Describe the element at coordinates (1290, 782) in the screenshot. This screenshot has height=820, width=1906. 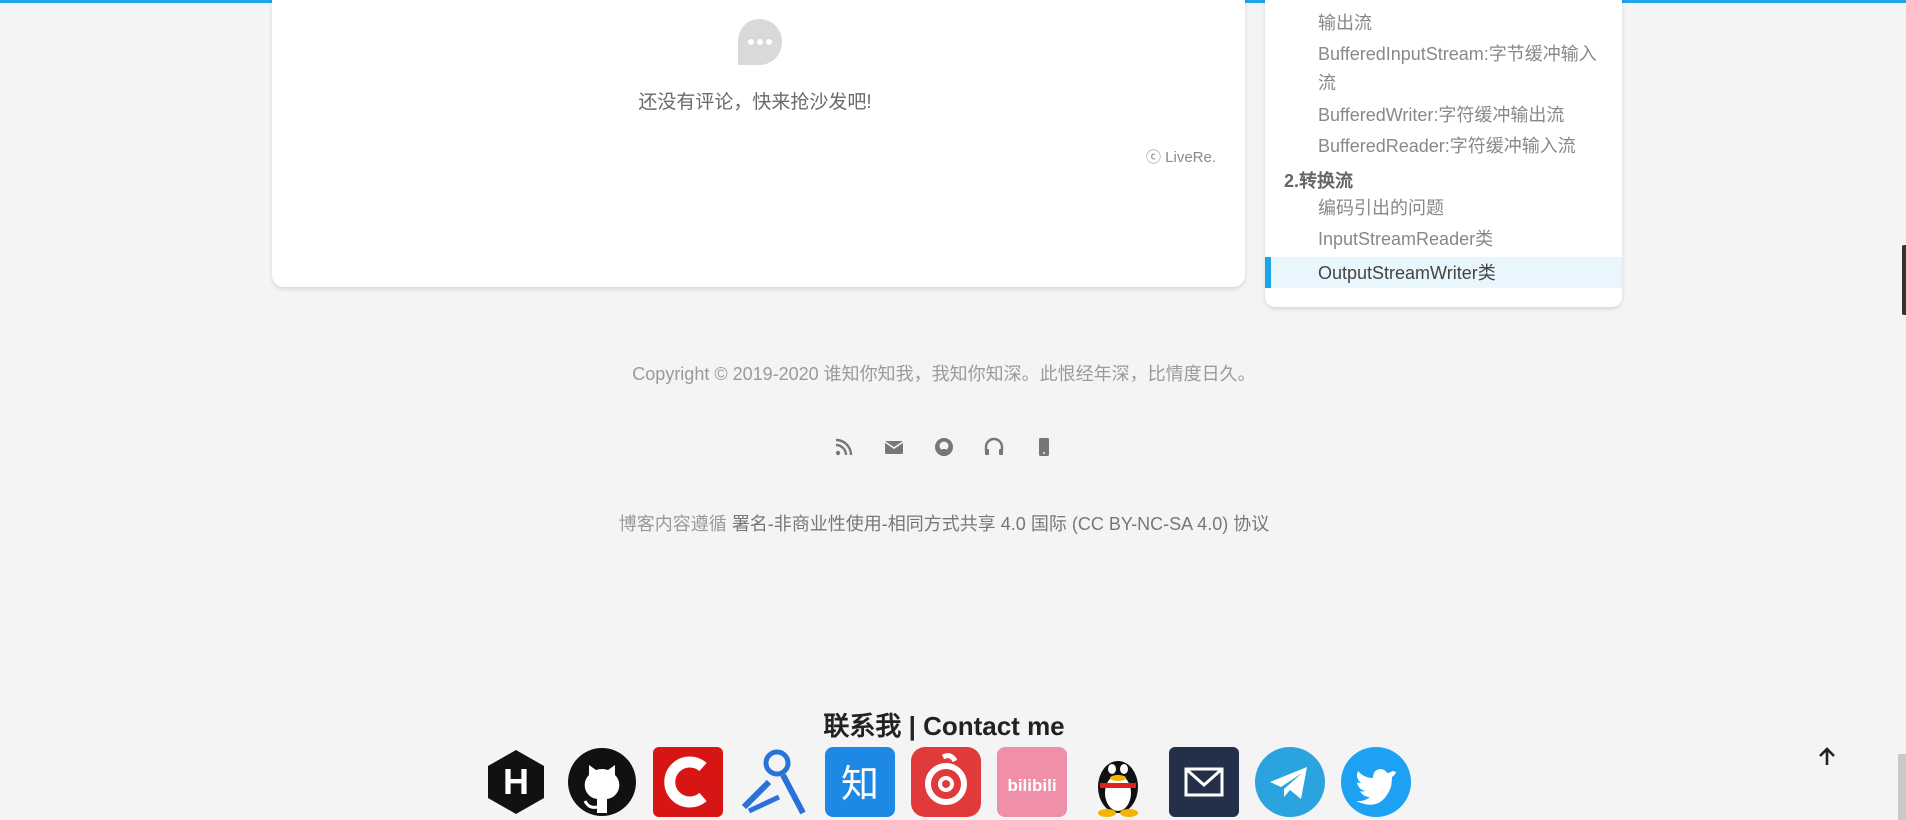
I see `telegram-icon` at that location.